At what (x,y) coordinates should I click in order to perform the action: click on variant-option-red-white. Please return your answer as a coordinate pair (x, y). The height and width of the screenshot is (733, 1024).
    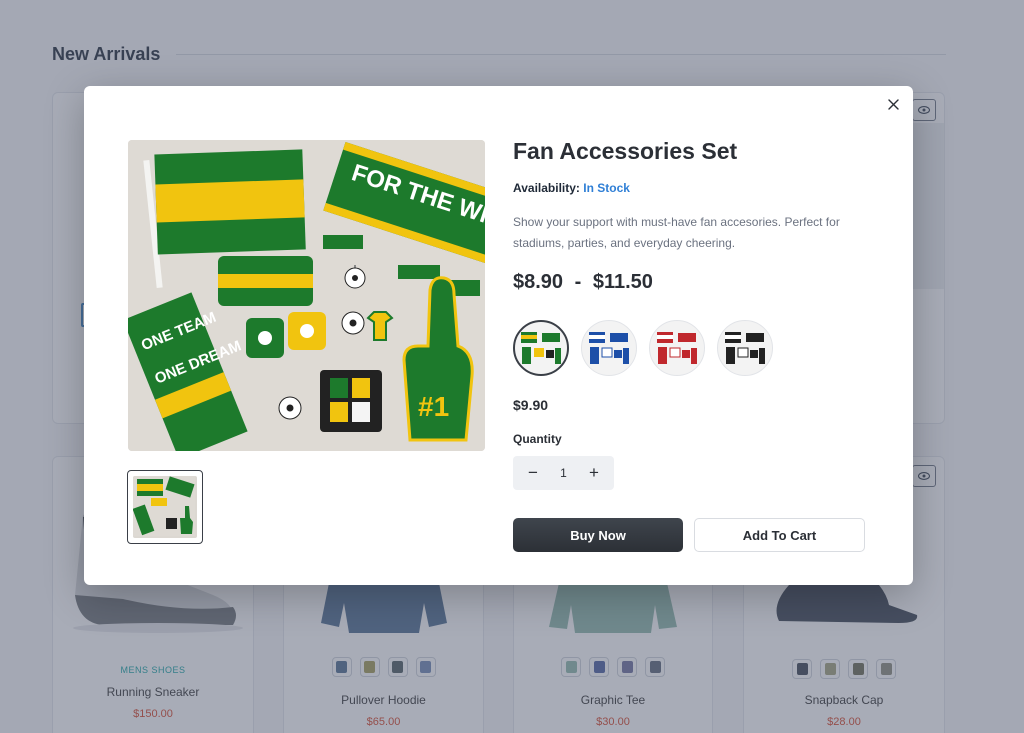
    Looking at the image, I should click on (677, 348).